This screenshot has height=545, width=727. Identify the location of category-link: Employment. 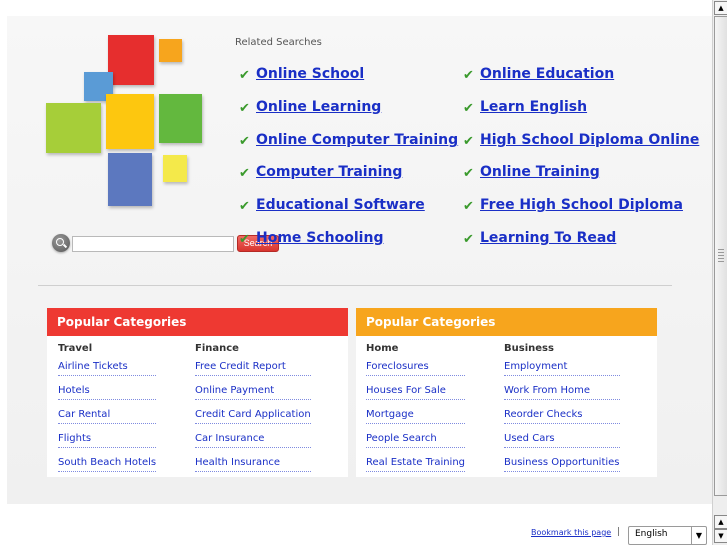
(562, 368).